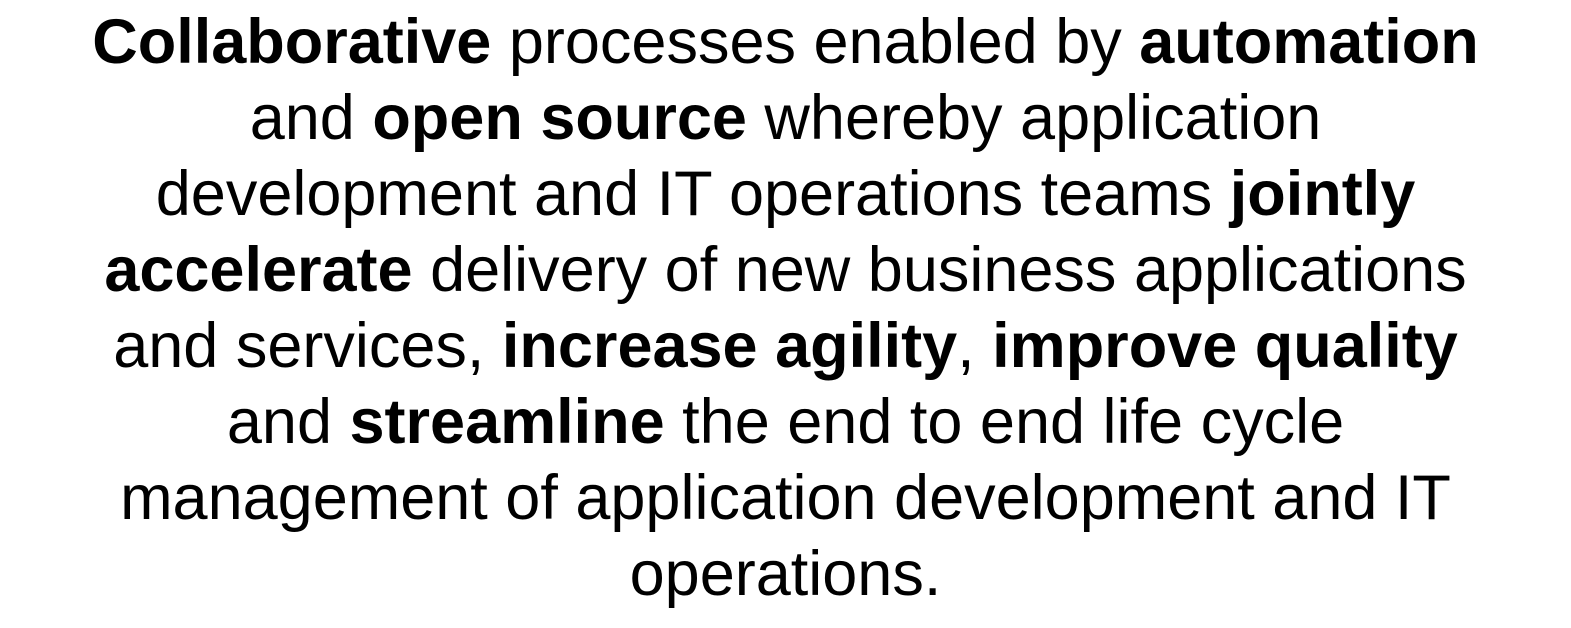  I want to click on paragraph-line-2: and open source whereby application, so click(786, 118).